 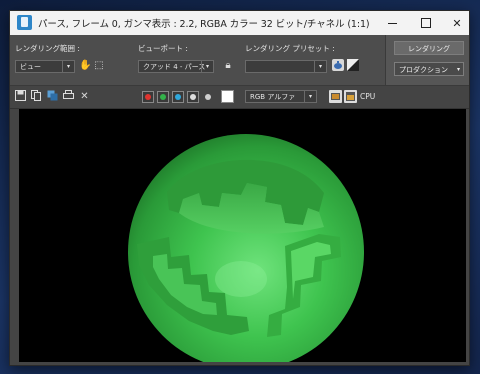 I want to click on render-button: レンダリング, so click(x=429, y=48).